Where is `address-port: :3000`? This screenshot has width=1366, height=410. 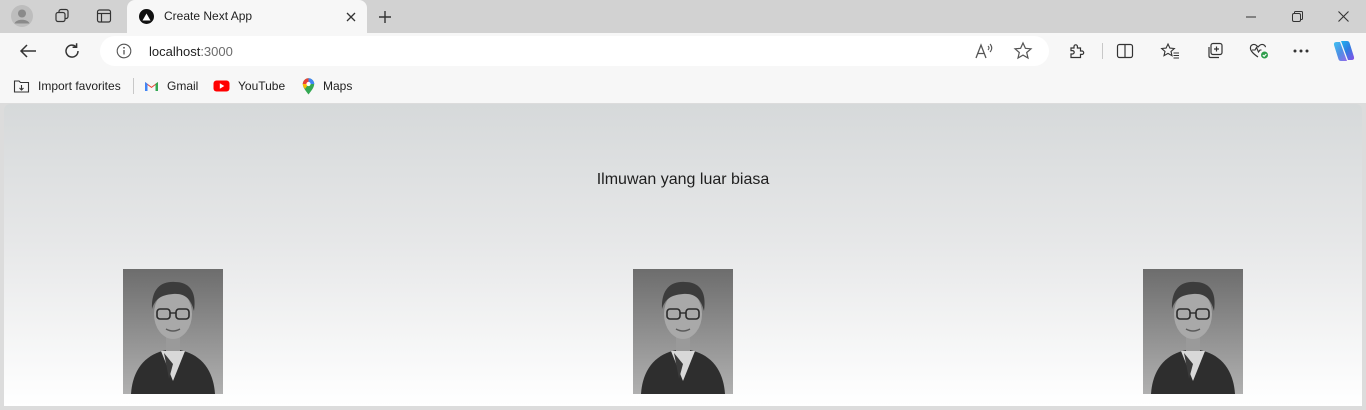 address-port: :3000 is located at coordinates (216, 51).